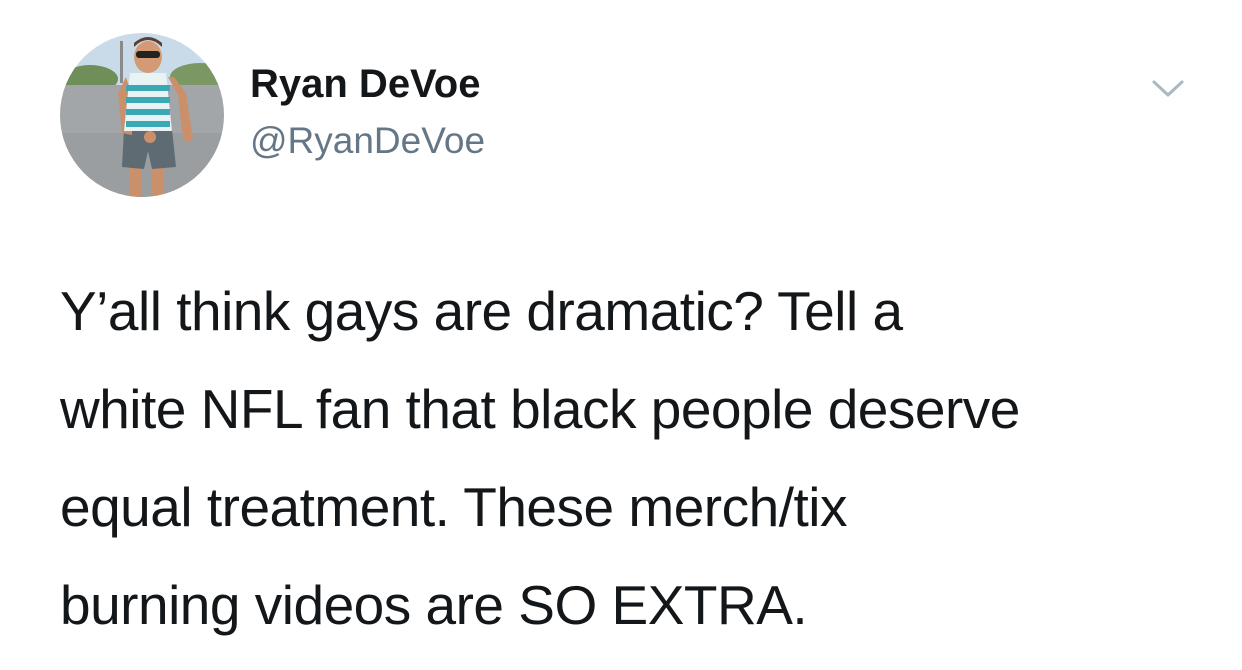  What do you see at coordinates (434, 605) in the screenshot?
I see `tweet-text-line: burning videos are SO EXTRA.` at bounding box center [434, 605].